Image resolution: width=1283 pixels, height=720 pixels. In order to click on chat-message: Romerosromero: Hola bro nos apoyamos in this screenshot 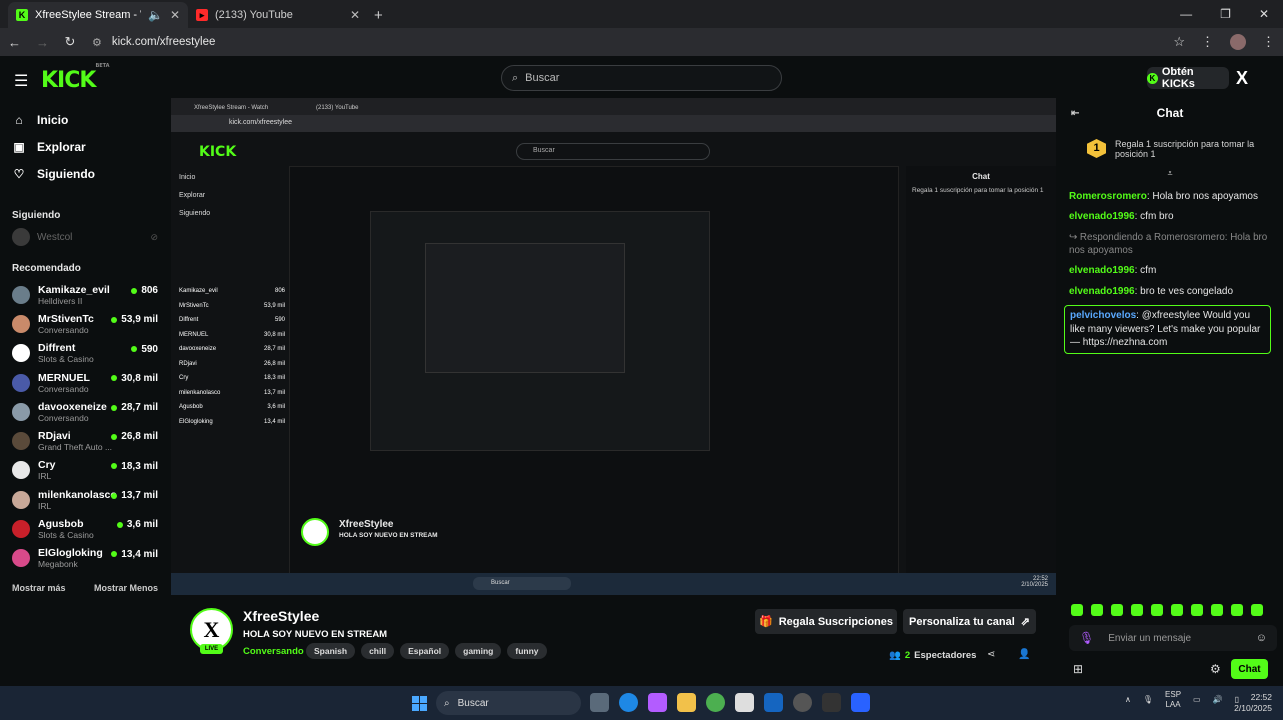, I will do `click(1170, 197)`.